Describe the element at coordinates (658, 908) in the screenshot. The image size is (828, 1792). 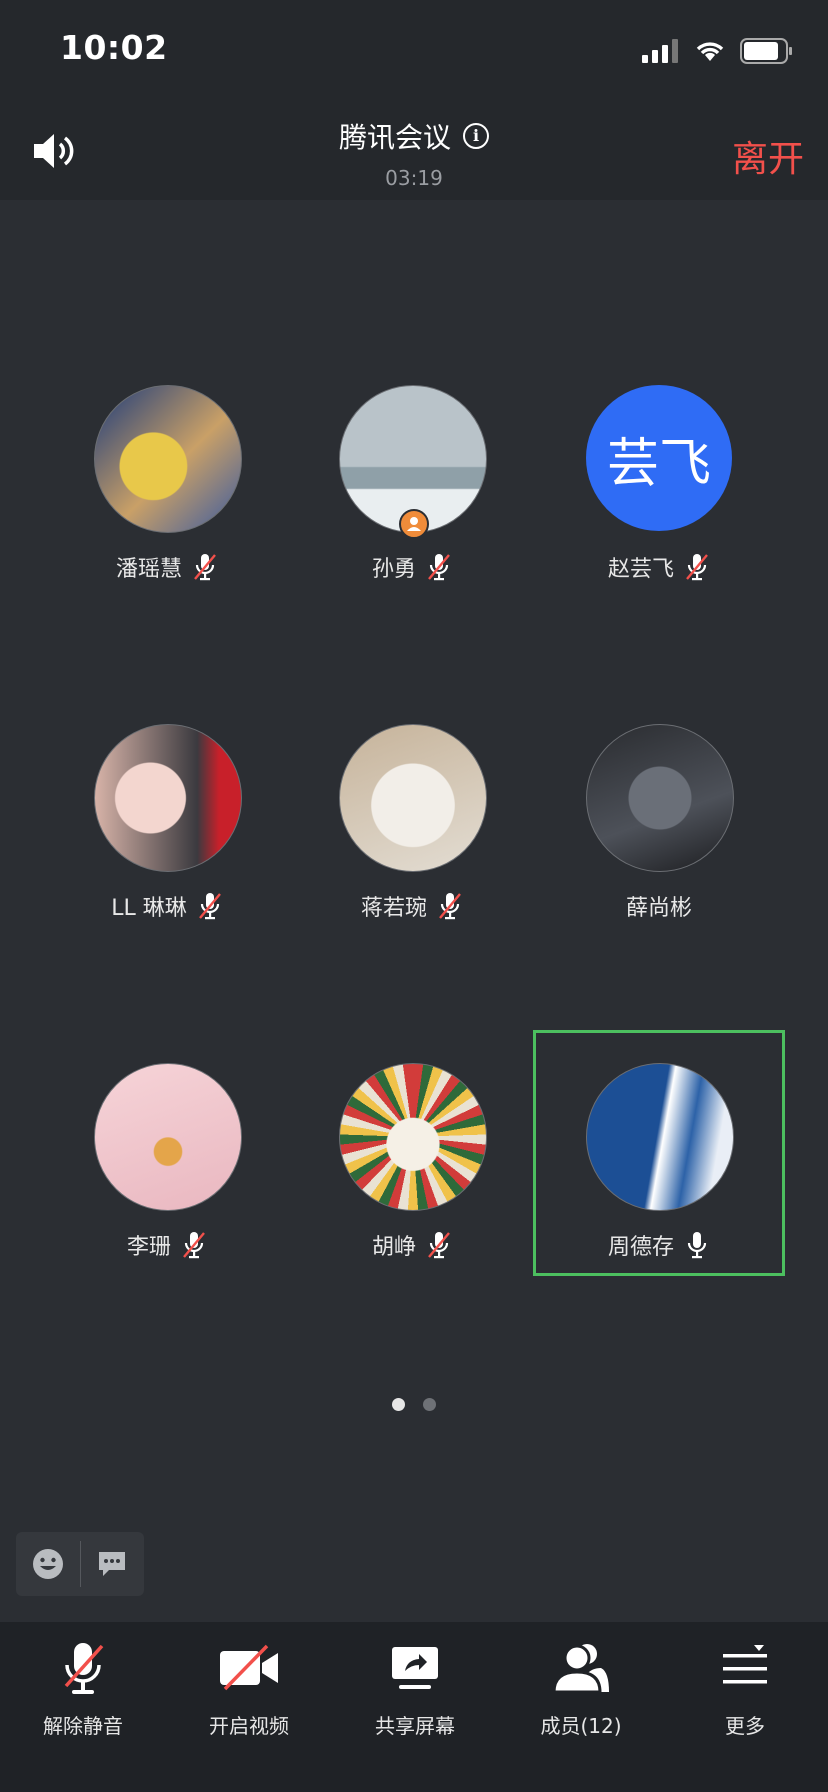
I see `participant-name: 薛尚彬` at that location.